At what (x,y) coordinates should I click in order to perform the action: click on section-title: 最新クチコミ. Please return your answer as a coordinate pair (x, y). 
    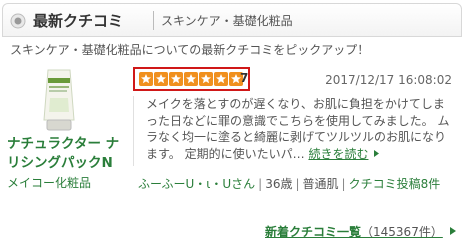
    Looking at the image, I should click on (78, 21).